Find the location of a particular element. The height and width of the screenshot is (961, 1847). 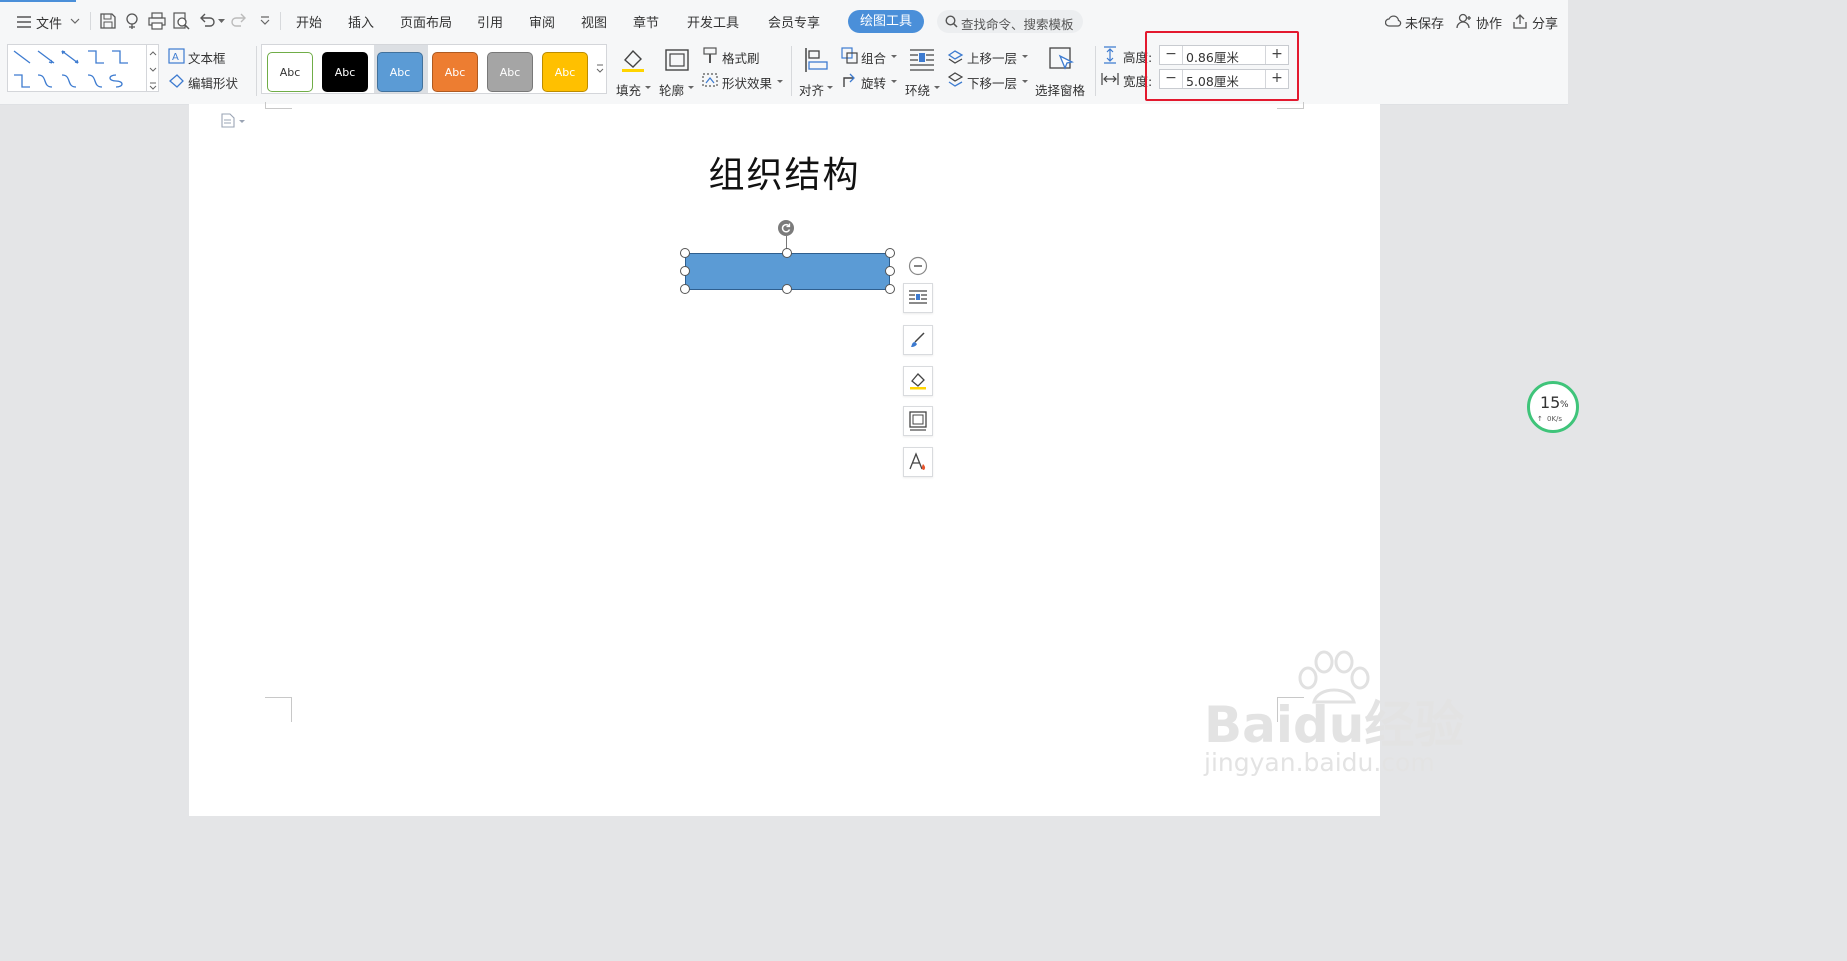

collaborate-button: 协作 is located at coordinates (1481, 22).